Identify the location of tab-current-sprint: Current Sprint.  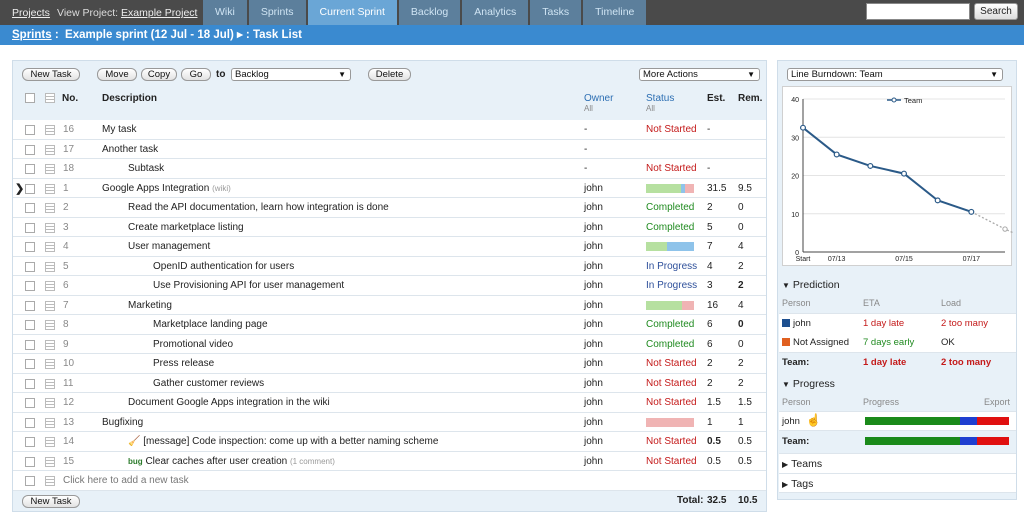
(353, 12).